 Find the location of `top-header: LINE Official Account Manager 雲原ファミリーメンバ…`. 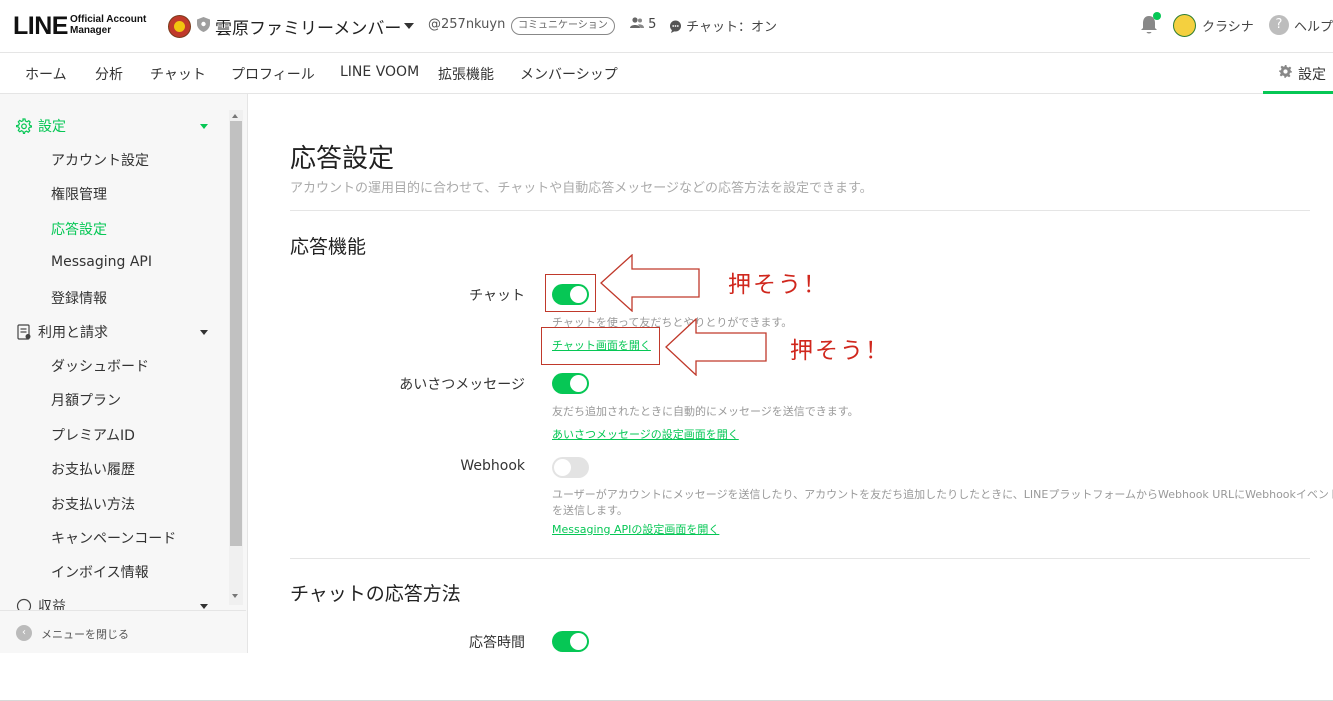

top-header: LINE Official Account Manager 雲原ファミリーメンバ… is located at coordinates (666, 26).